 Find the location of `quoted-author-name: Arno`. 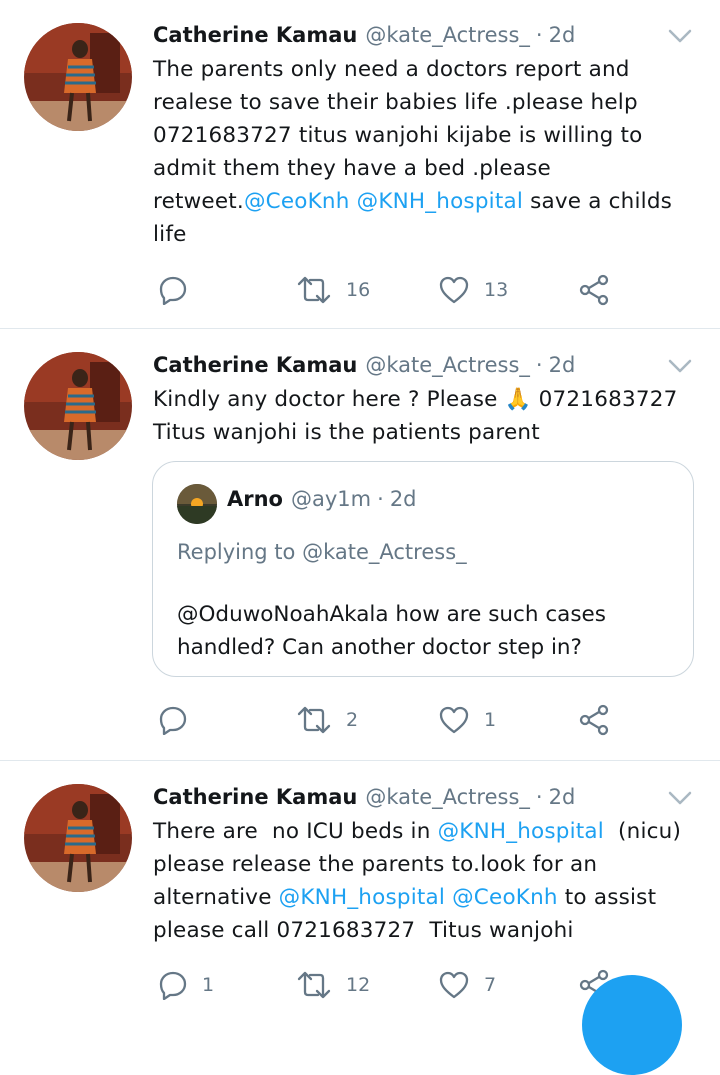

quoted-author-name: Arno is located at coordinates (255, 499).